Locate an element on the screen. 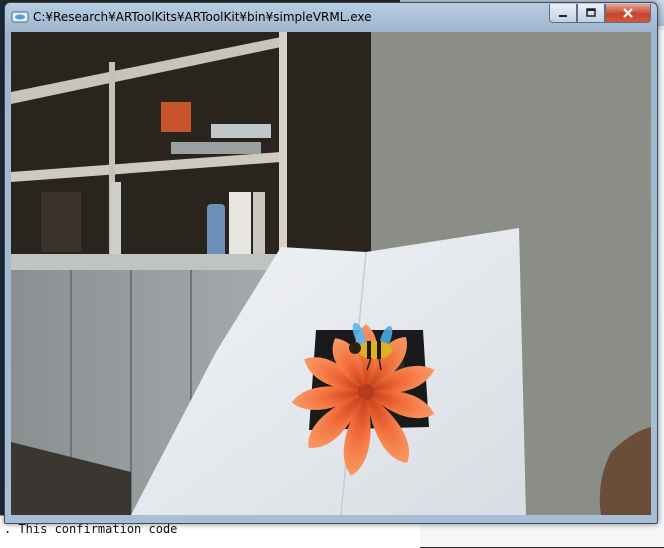 The height and width of the screenshot is (548, 664). binder is located at coordinates (240, 228).